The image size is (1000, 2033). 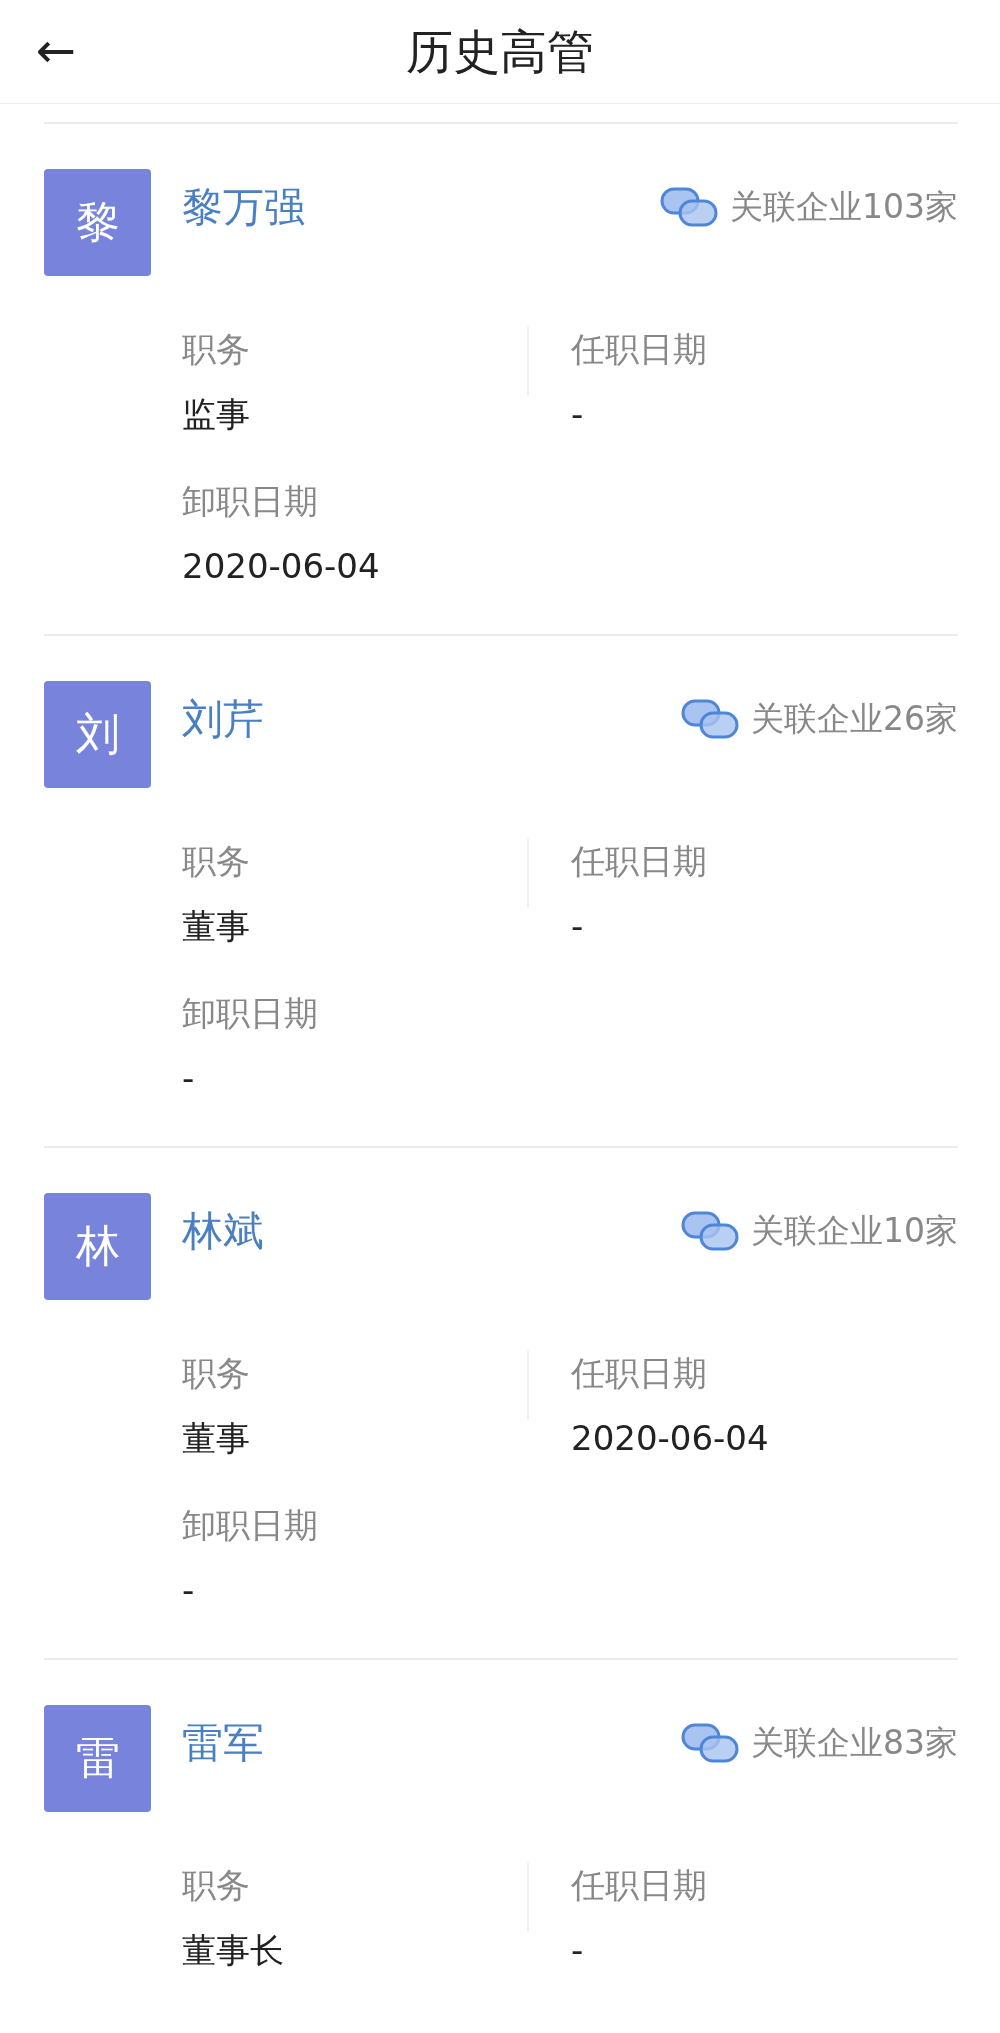 I want to click on person-name-link: 雷军, so click(x=223, y=1743).